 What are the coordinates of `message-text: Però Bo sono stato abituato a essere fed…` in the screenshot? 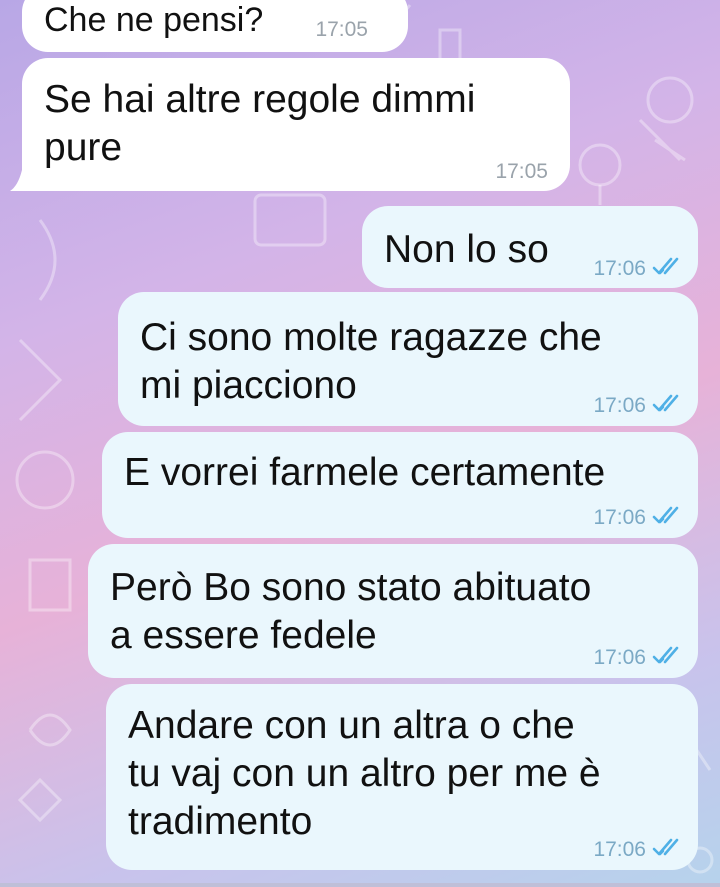 It's located at (351, 611).